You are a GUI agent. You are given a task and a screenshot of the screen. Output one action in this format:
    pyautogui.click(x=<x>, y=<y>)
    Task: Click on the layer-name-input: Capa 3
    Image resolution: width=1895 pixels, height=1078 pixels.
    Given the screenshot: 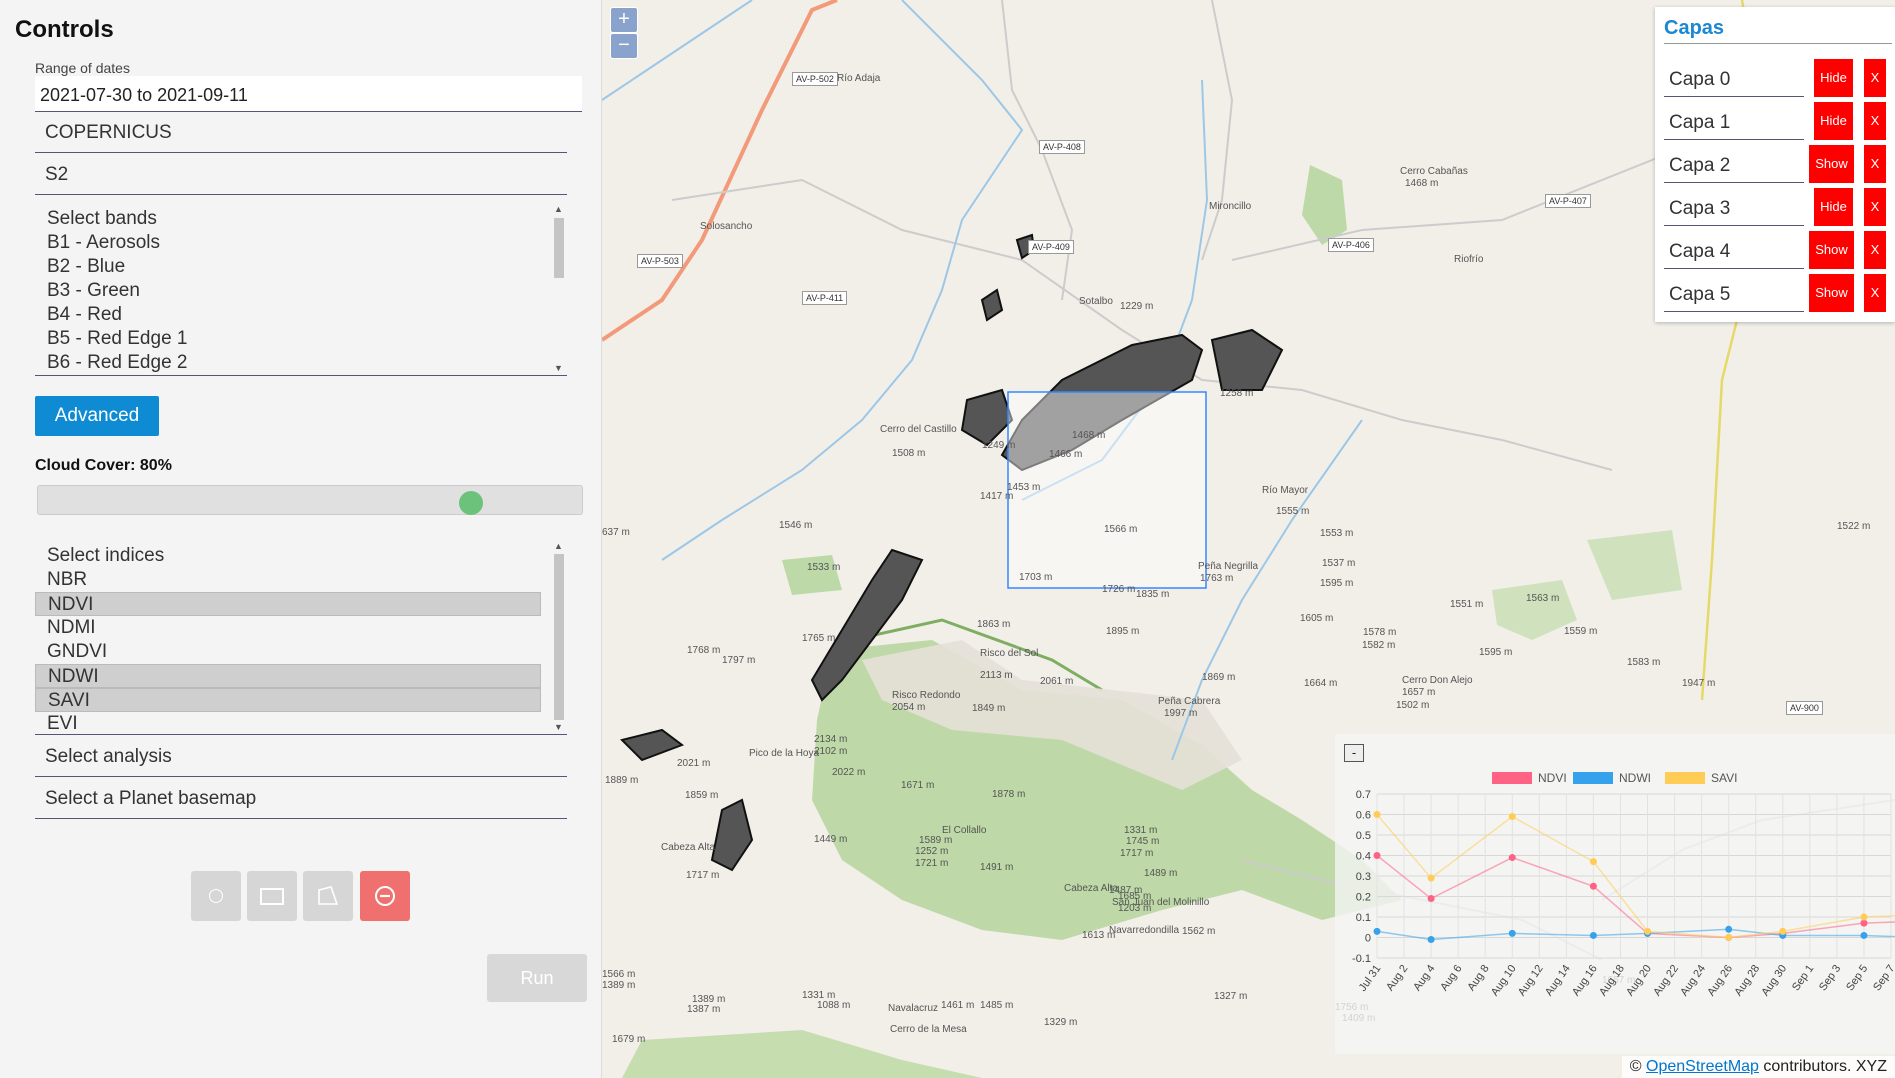 What is the action you would take?
    pyautogui.click(x=1734, y=209)
    